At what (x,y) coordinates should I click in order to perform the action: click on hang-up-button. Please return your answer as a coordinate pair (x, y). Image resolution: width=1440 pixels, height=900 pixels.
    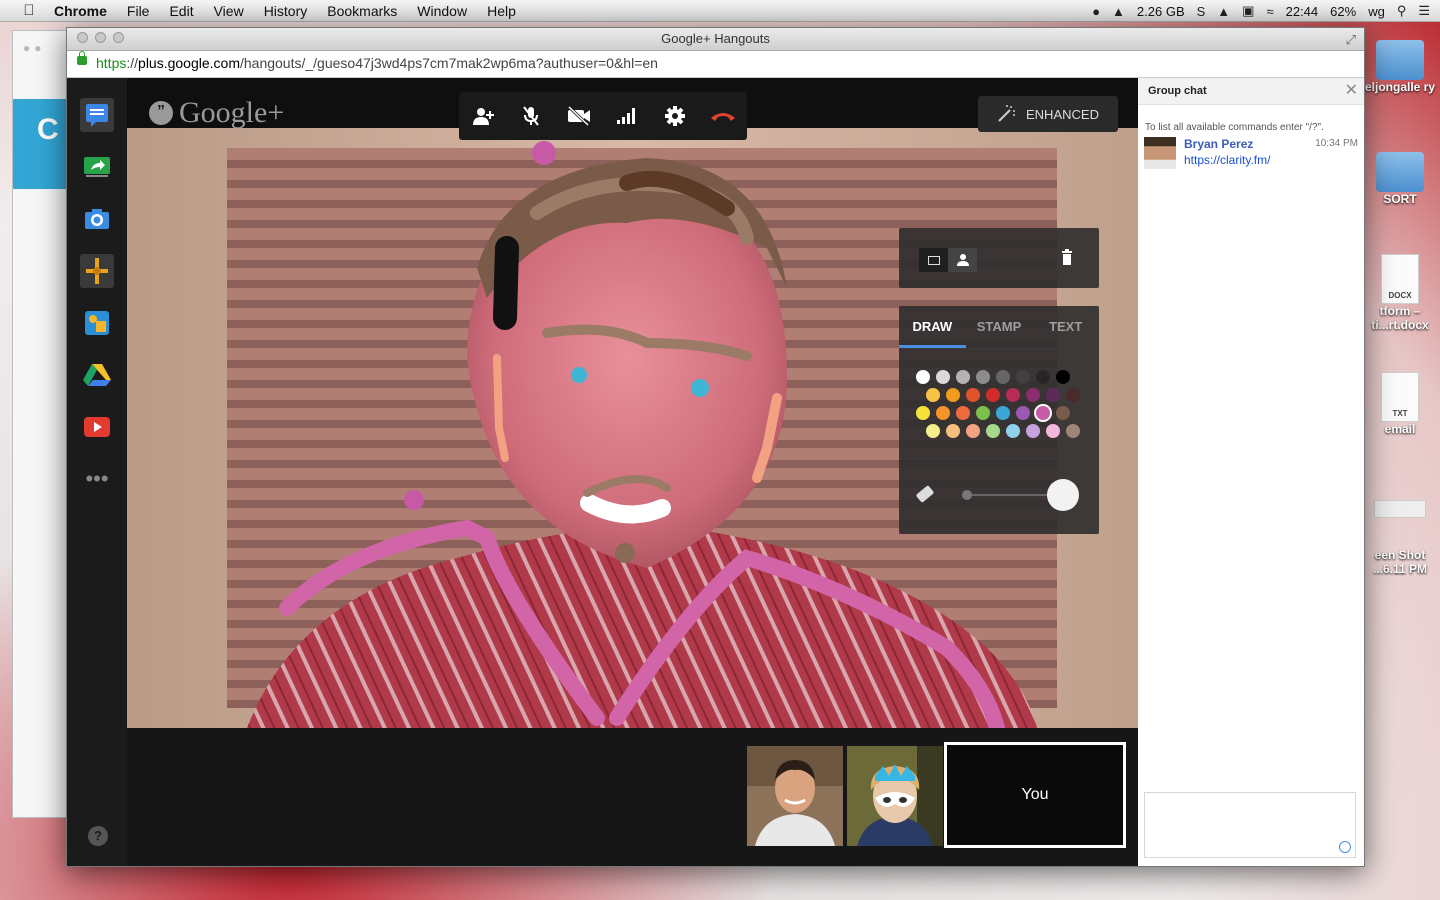
    Looking at the image, I should click on (723, 116).